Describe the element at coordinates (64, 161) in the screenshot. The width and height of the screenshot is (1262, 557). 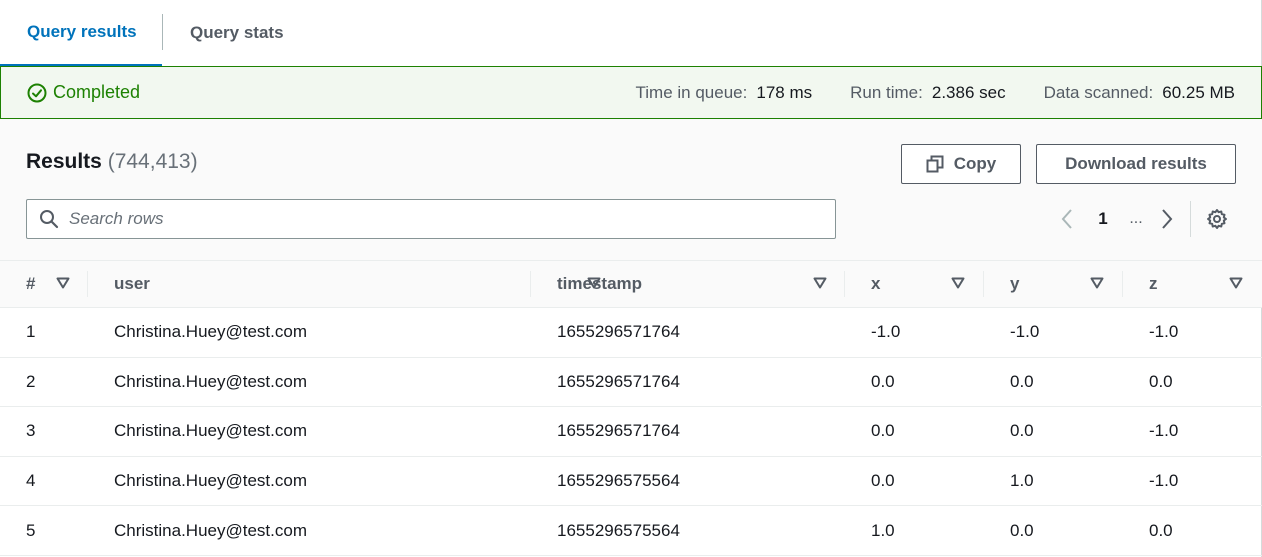
I see `results-title-text: Results` at that location.